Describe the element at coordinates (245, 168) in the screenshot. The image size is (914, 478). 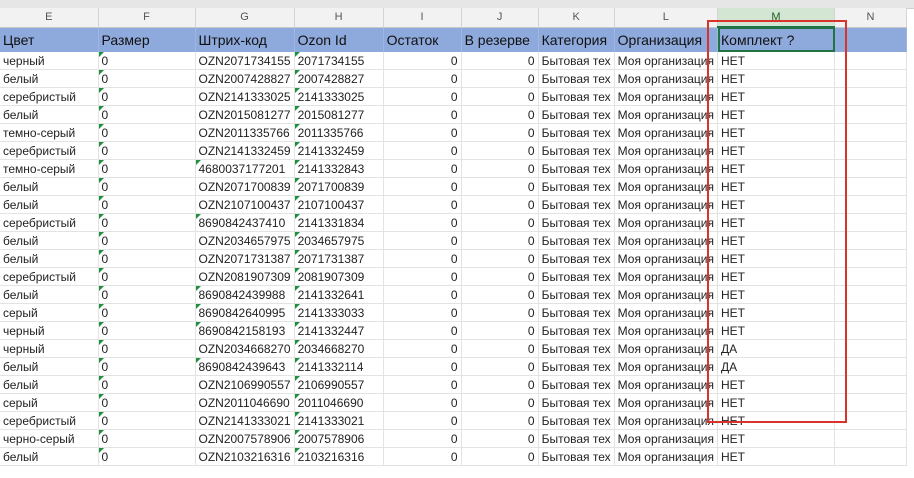
I see `cell-barcode: 4680037177201` at that location.